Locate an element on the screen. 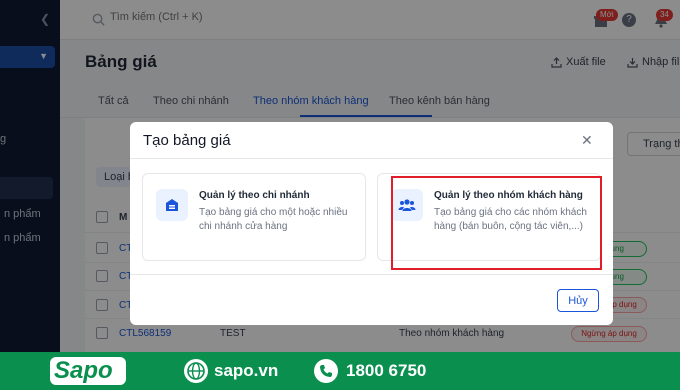  website-text: sapo.vn is located at coordinates (246, 370).